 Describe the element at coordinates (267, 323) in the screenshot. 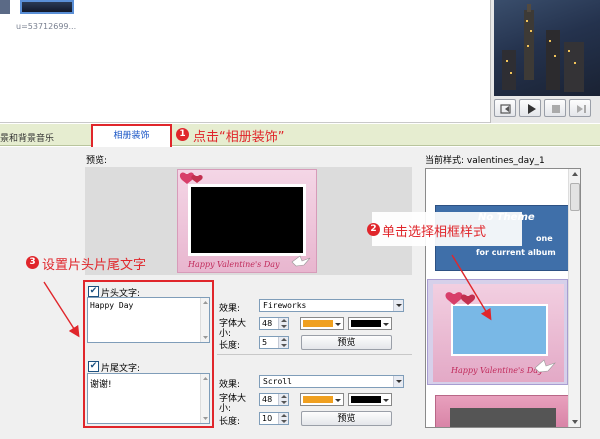

I see `head-size-value: 48` at that location.